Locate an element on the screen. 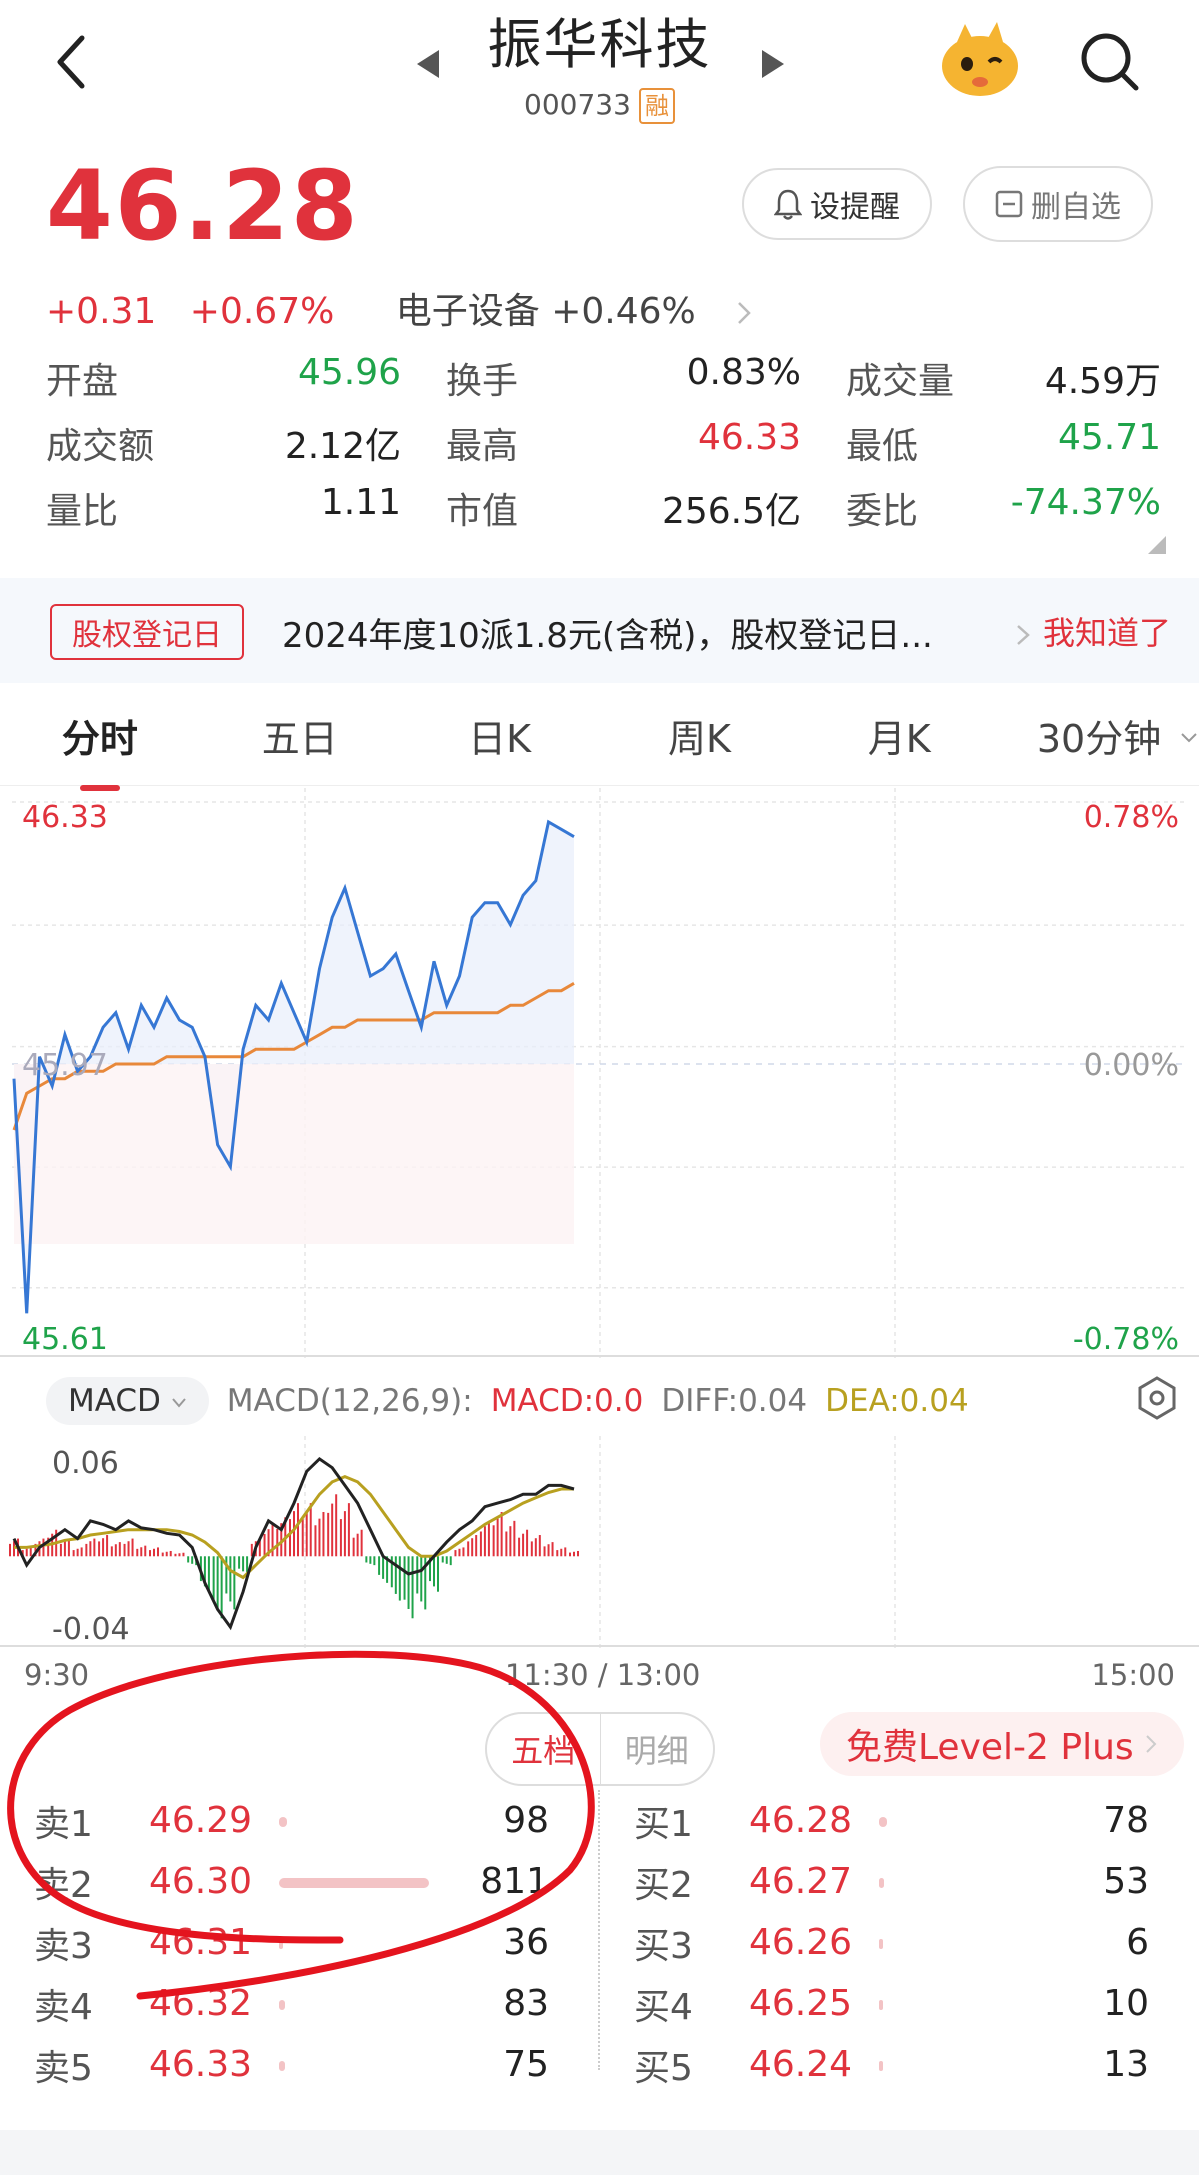 The image size is (1199, 2175). macd-chart is located at coordinates (599, 1542).